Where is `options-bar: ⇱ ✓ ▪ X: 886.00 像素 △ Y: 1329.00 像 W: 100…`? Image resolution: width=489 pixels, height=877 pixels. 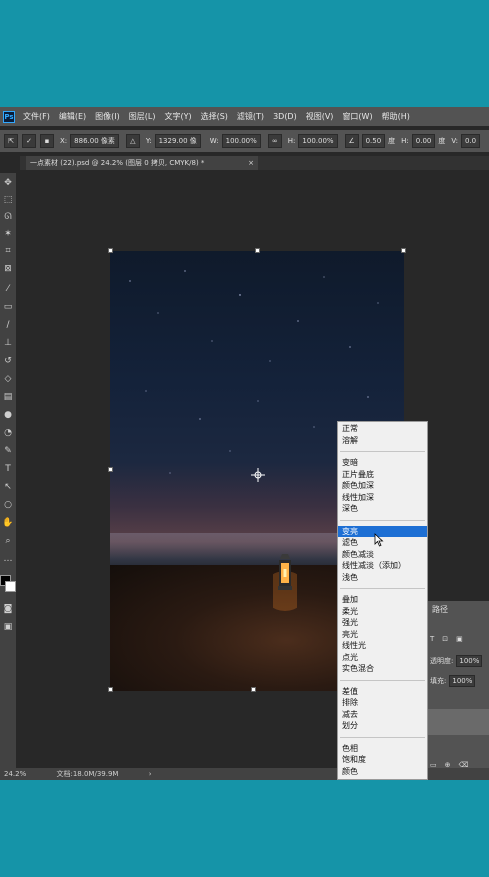 options-bar: ⇱ ✓ ▪ X: 886.00 像素 △ Y: 1329.00 像 W: 100… is located at coordinates (244, 141).